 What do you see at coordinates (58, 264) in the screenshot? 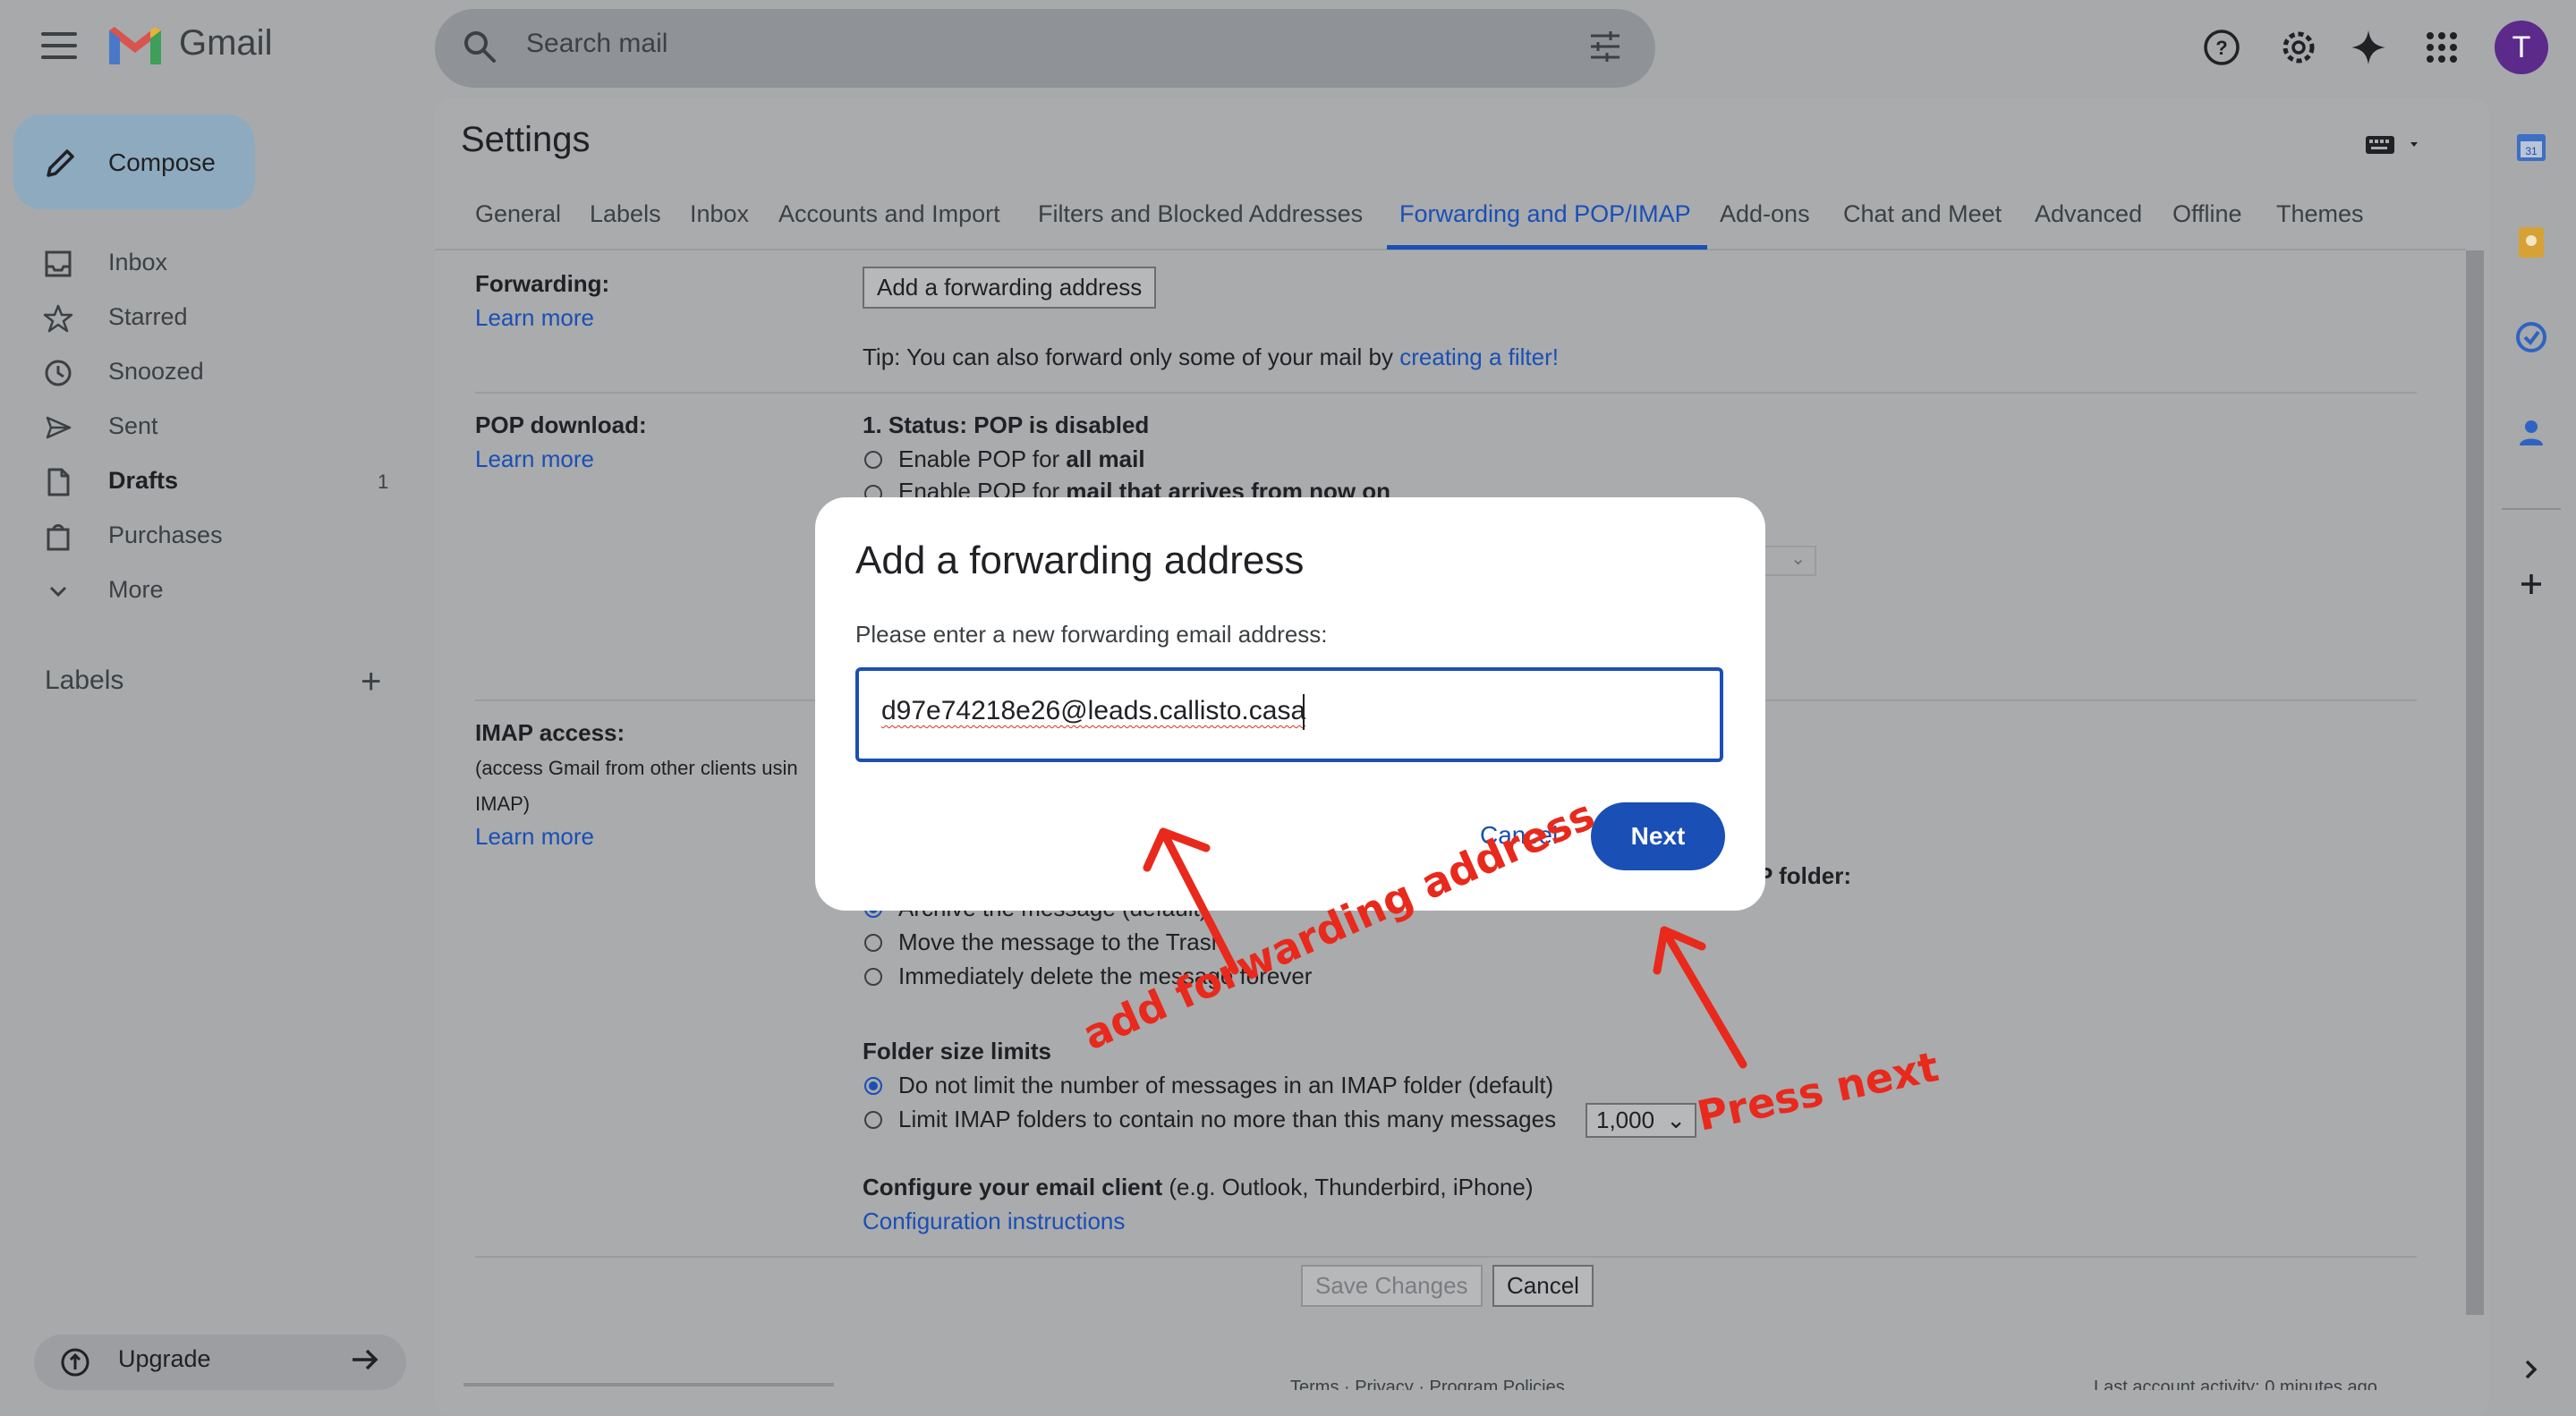
I see `inbox-icon` at bounding box center [58, 264].